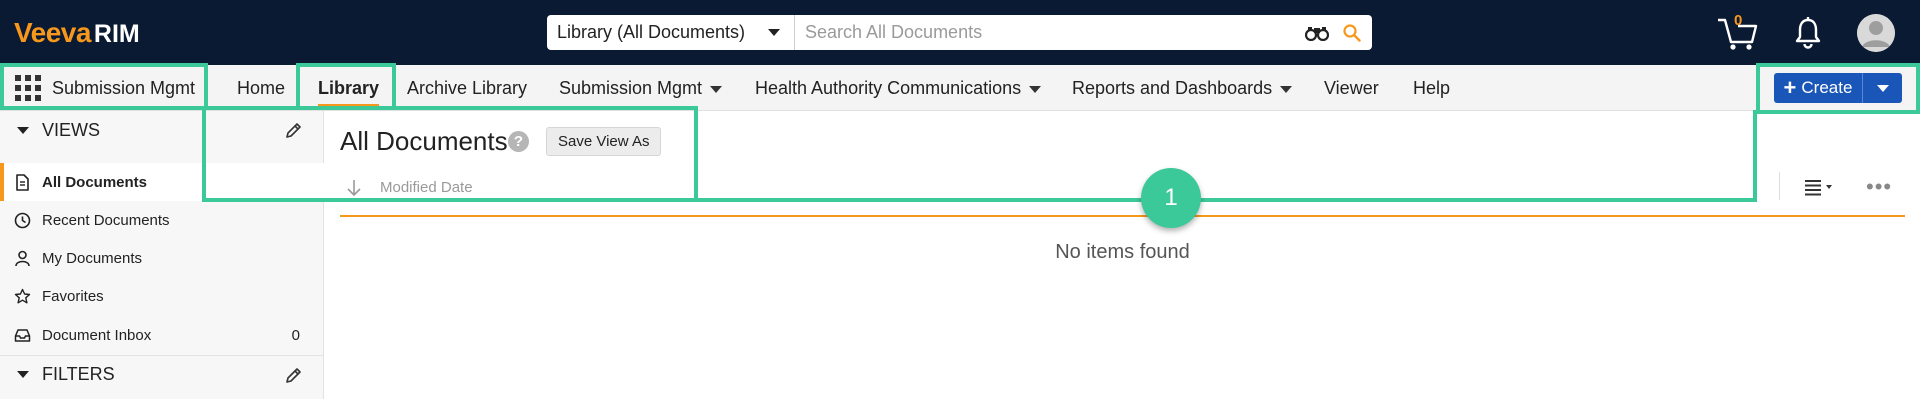 This screenshot has width=1920, height=399. I want to click on filters-section-header: FILTERS, so click(162, 374).